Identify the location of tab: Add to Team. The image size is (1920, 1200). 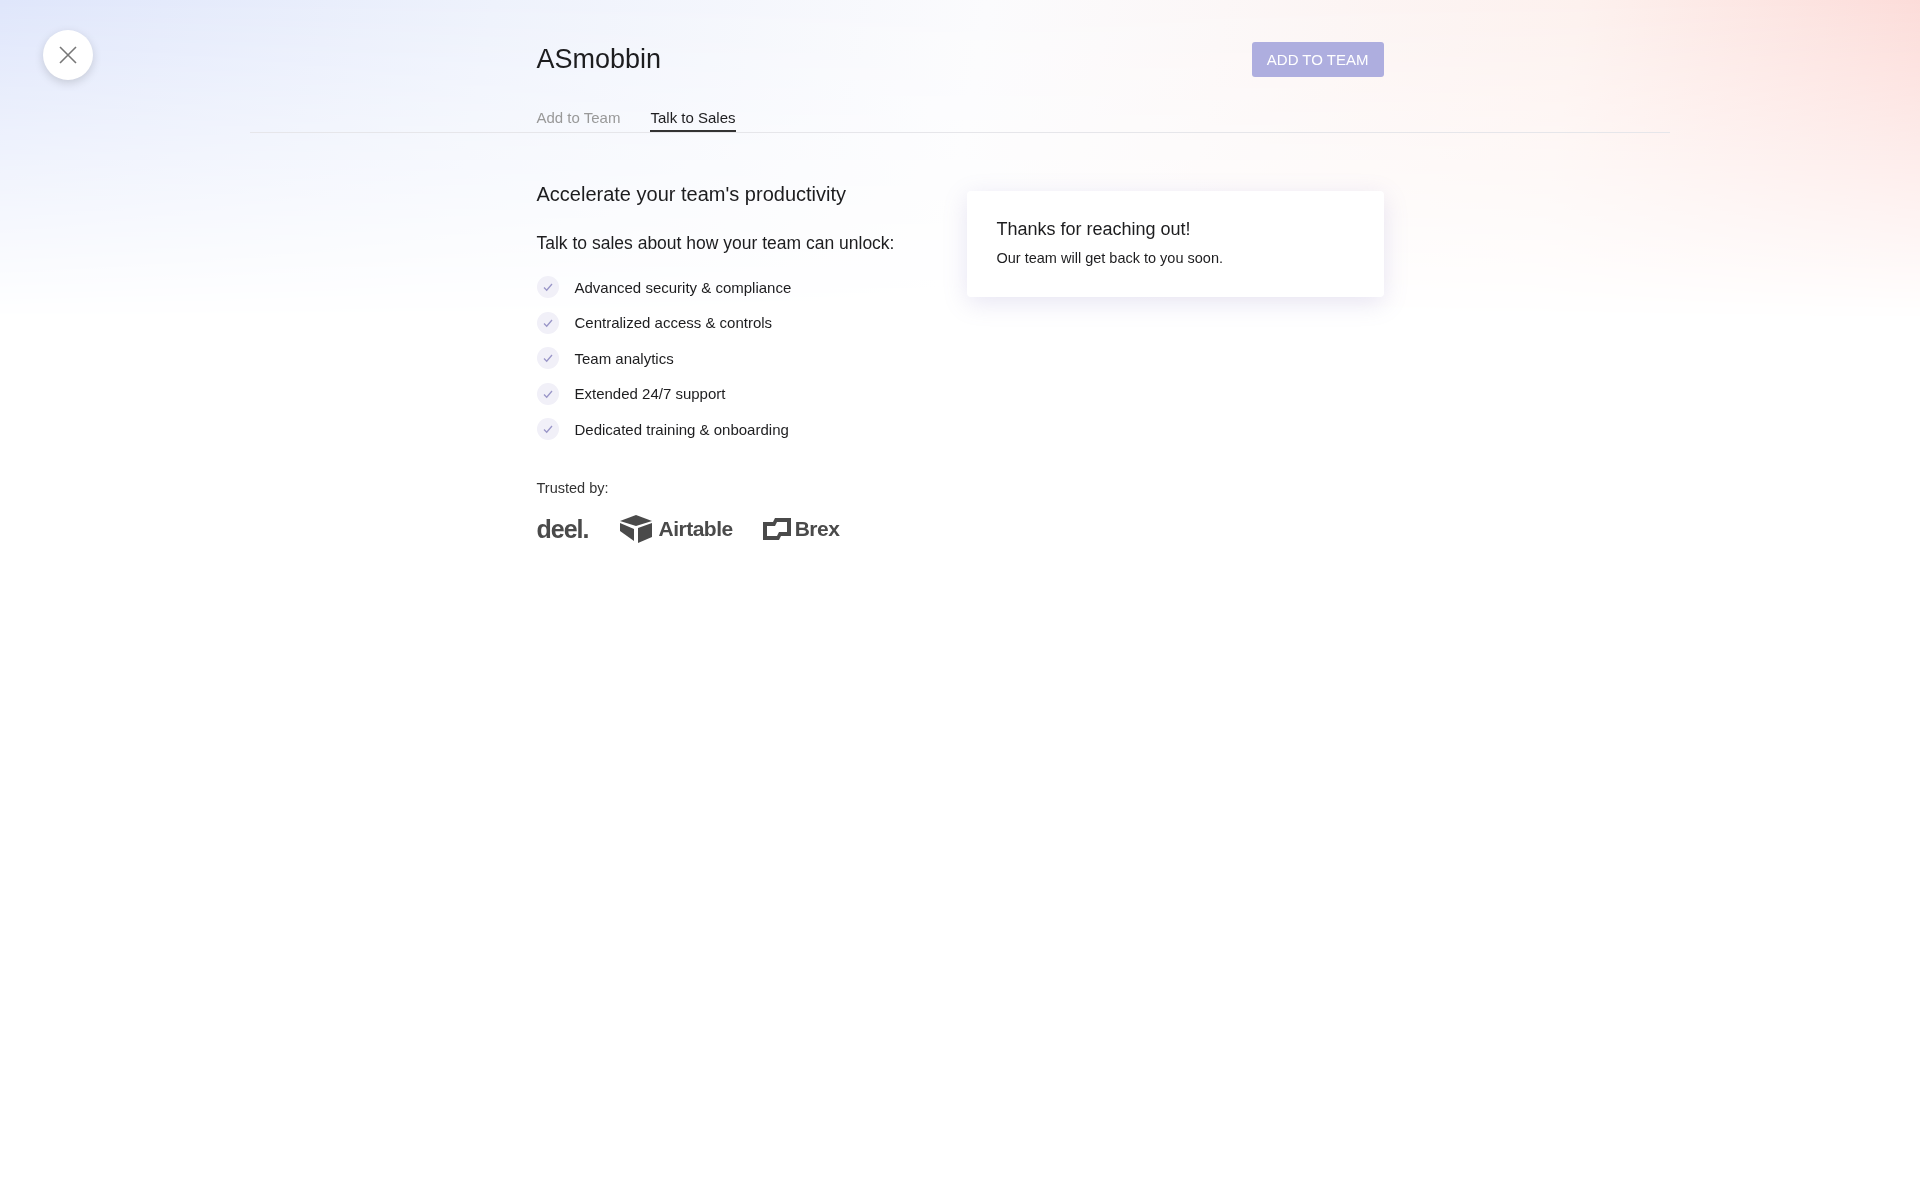
(578, 120).